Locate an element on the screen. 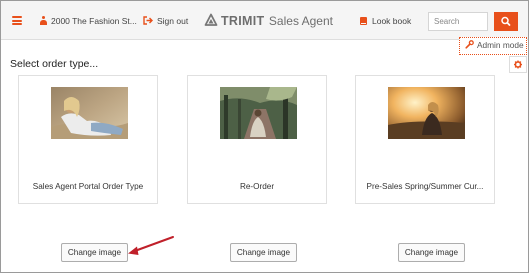 The image size is (529, 273). admin-mode-toggle: Admin mode is located at coordinates (493, 46).